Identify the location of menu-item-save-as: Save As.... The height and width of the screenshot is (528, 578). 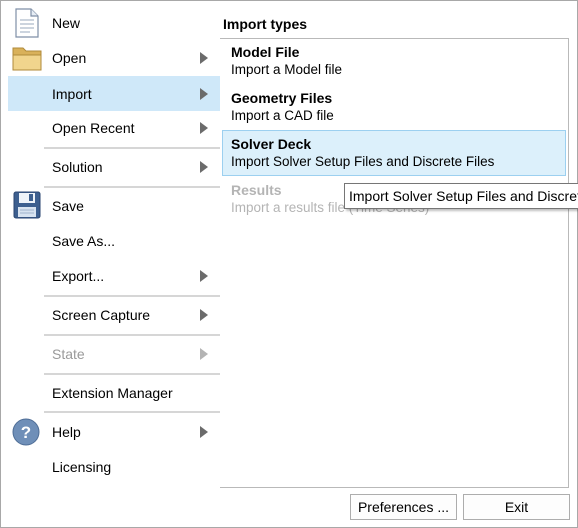
(114, 241).